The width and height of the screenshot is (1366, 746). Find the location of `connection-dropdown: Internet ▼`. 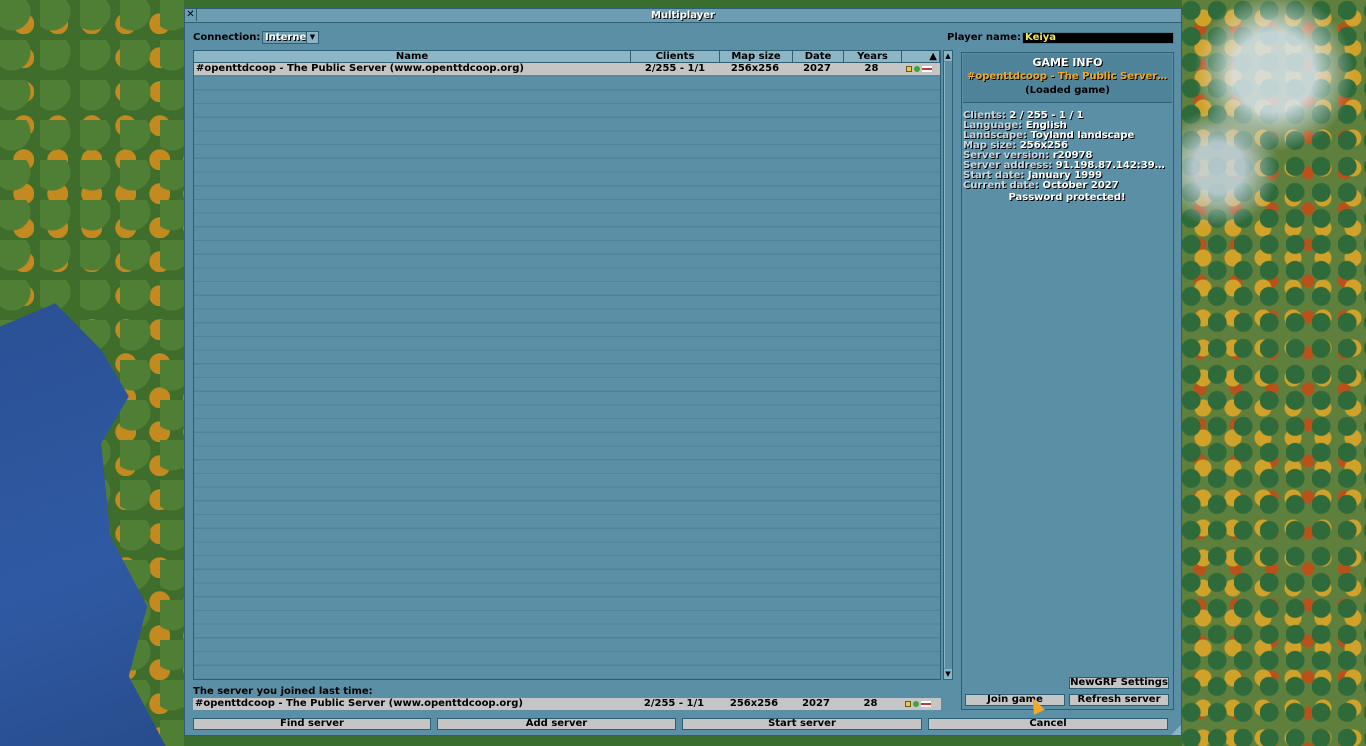

connection-dropdown: Internet ▼ is located at coordinates (290, 37).